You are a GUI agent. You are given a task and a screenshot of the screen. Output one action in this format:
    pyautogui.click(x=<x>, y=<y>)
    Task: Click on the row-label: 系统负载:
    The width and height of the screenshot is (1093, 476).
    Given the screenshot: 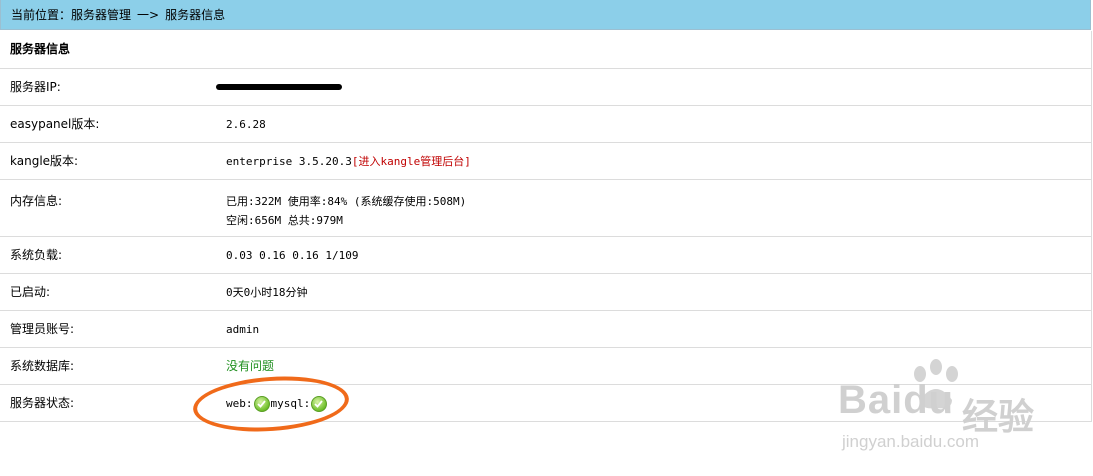 What is the action you would take?
    pyautogui.click(x=36, y=255)
    